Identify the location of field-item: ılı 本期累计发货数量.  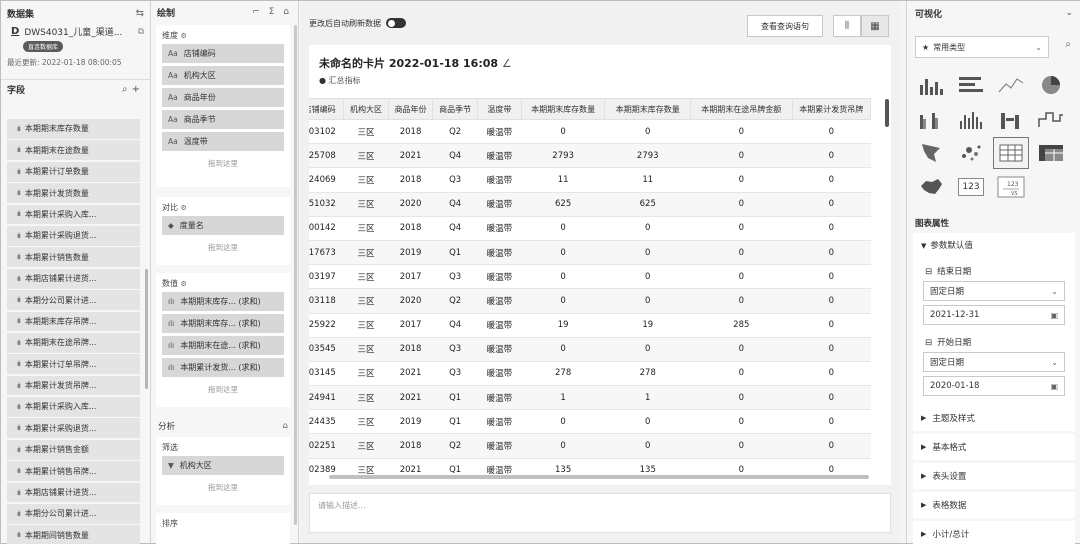
(73, 193).